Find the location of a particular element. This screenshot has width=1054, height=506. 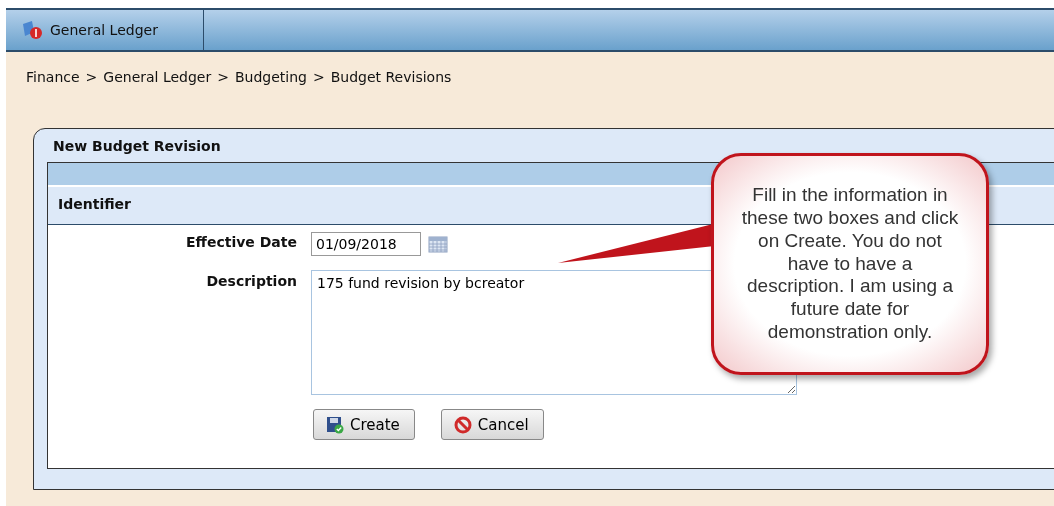

module-tab: General Ledger is located at coordinates (105, 30).